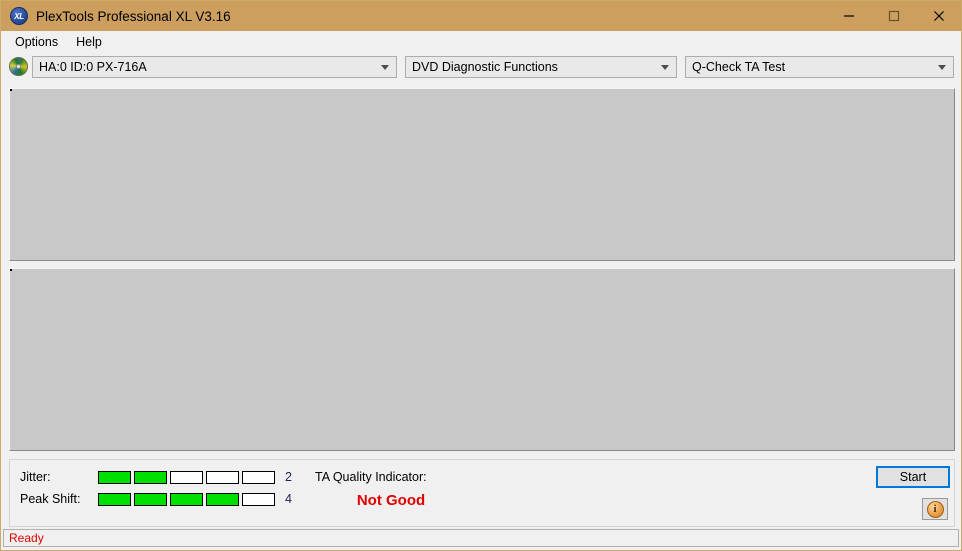  Describe the element at coordinates (36, 42) in the screenshot. I see `menu-item-options: Options` at that location.